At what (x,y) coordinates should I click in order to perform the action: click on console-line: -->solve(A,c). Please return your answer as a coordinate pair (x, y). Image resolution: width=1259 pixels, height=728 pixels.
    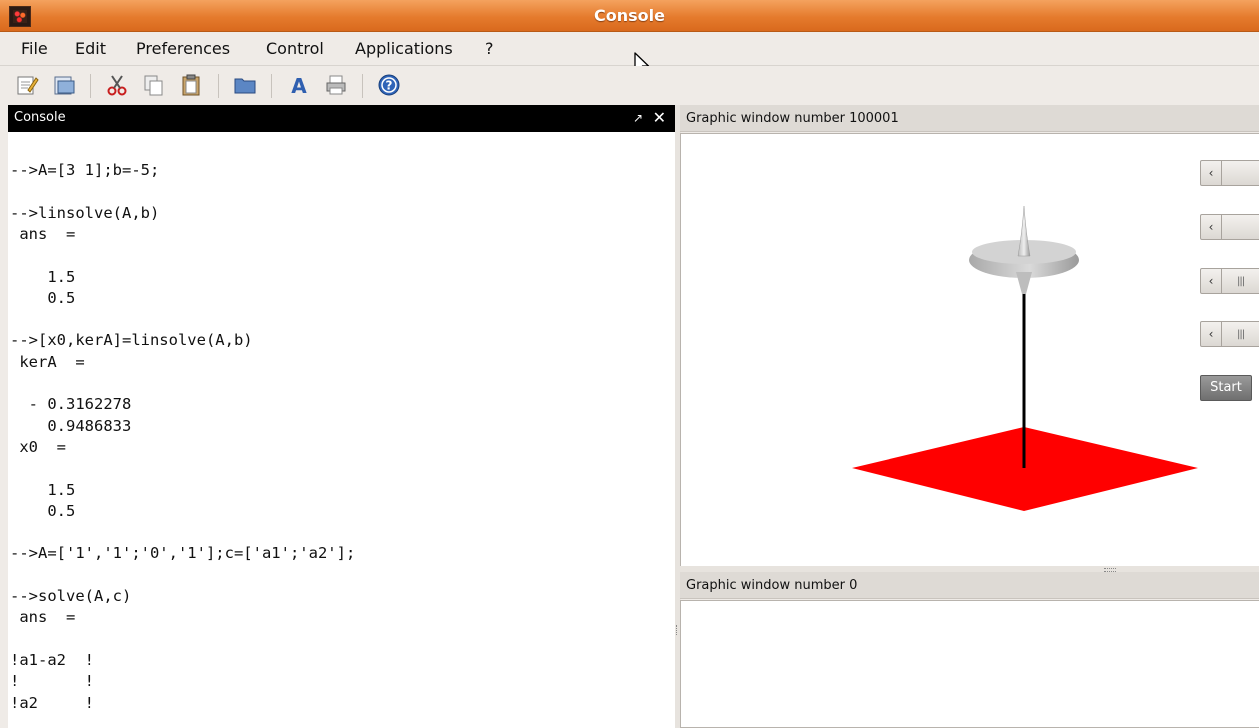
    Looking at the image, I should click on (71, 596).